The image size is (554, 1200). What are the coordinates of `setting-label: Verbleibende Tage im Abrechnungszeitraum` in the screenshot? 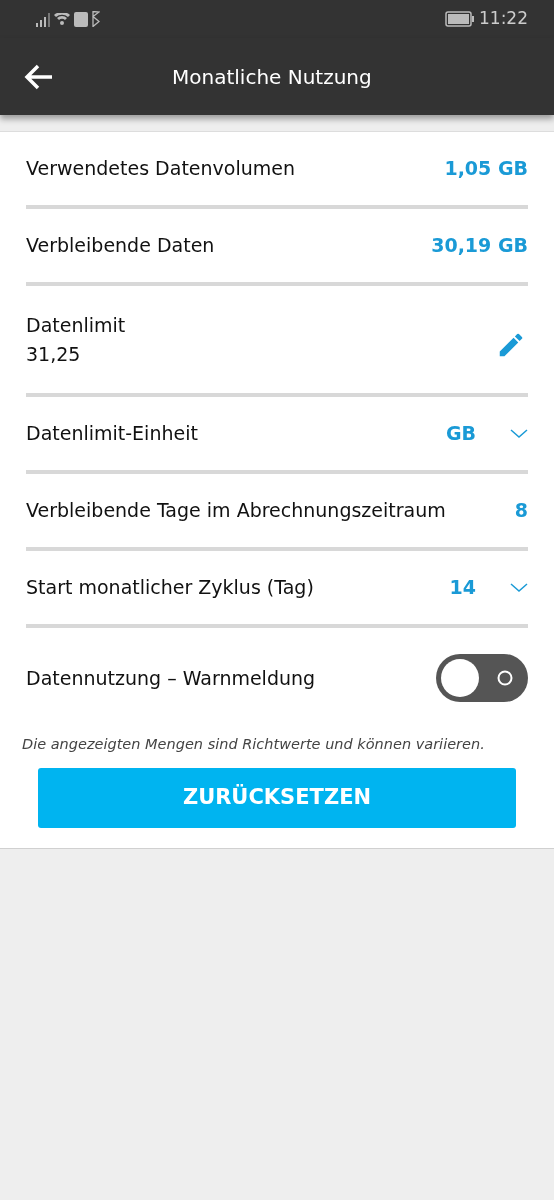 It's located at (236, 511).